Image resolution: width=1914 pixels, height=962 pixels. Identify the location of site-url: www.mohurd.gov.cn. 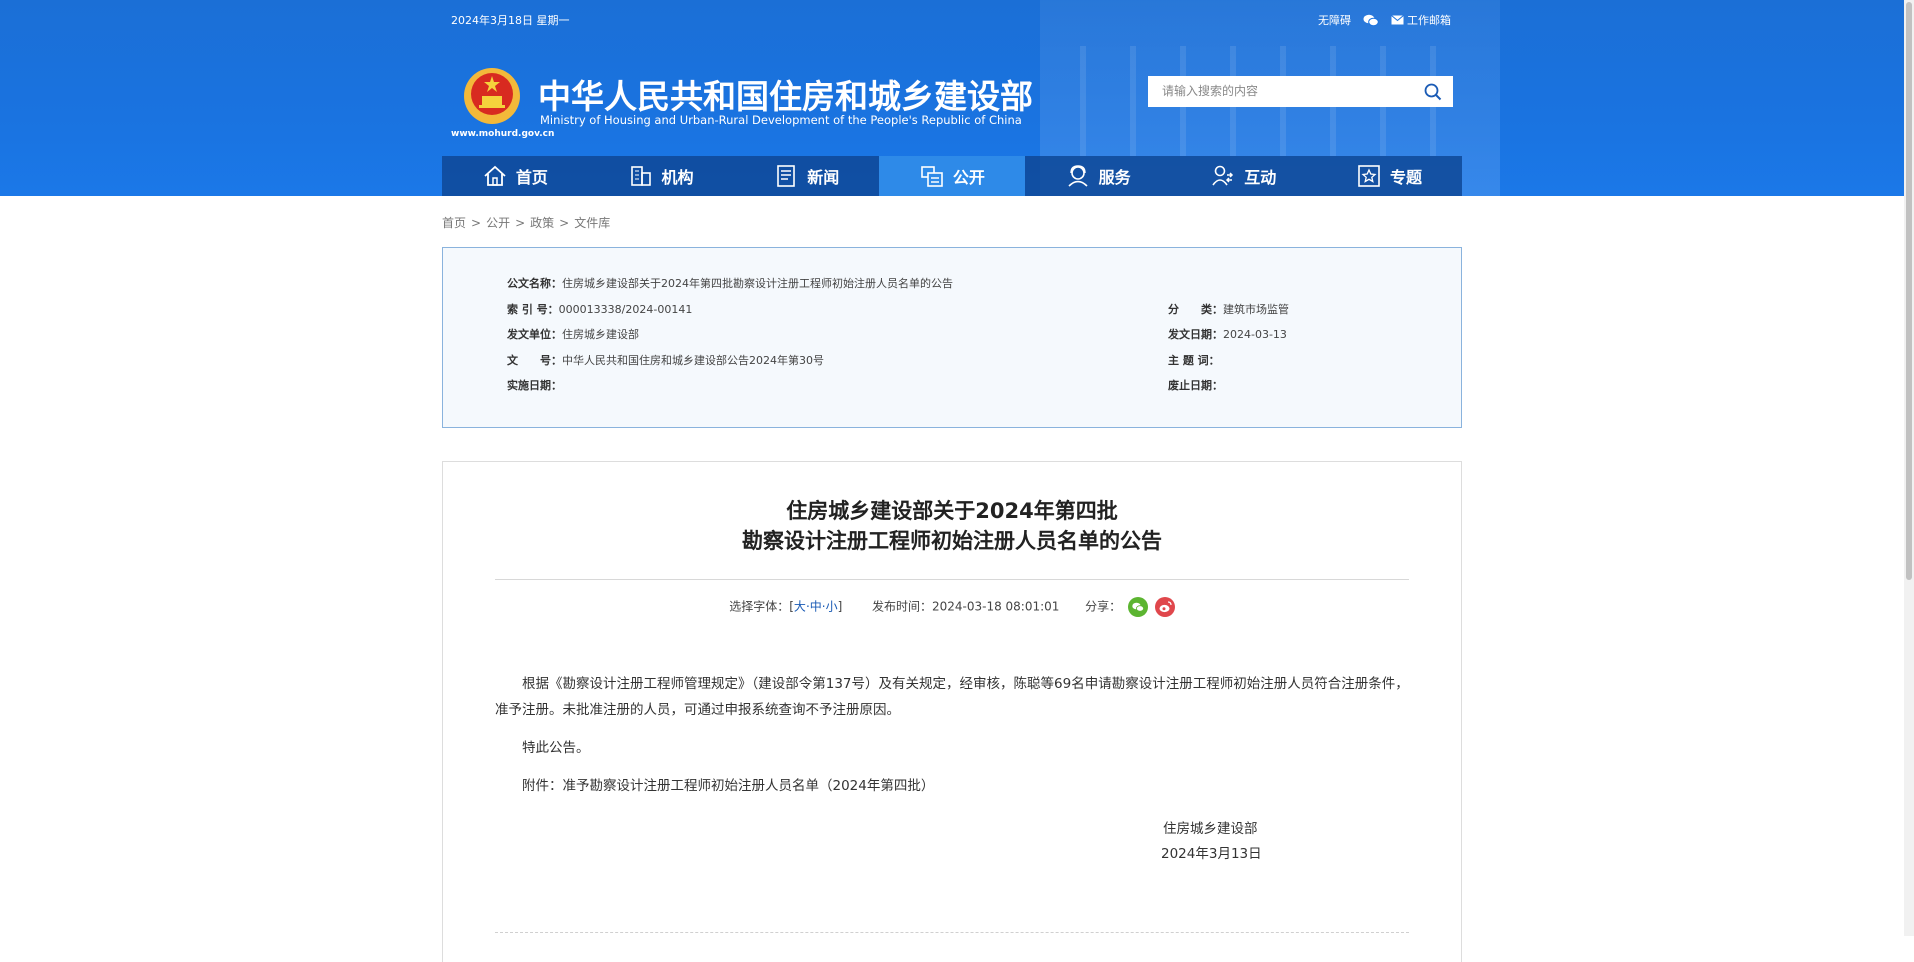
(503, 134).